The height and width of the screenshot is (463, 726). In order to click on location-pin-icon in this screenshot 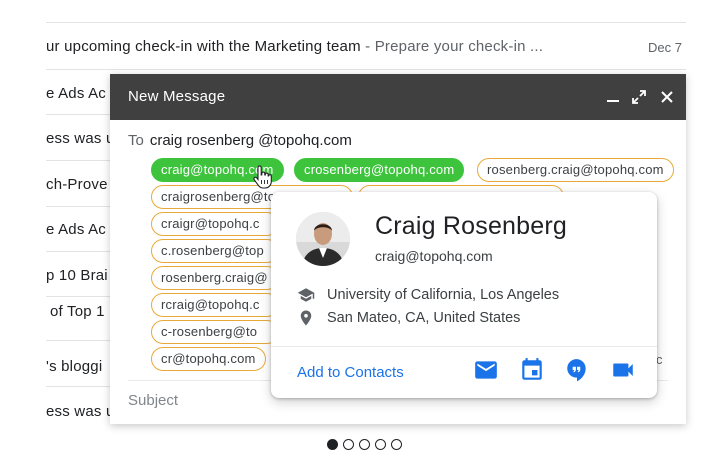, I will do `click(306, 318)`.